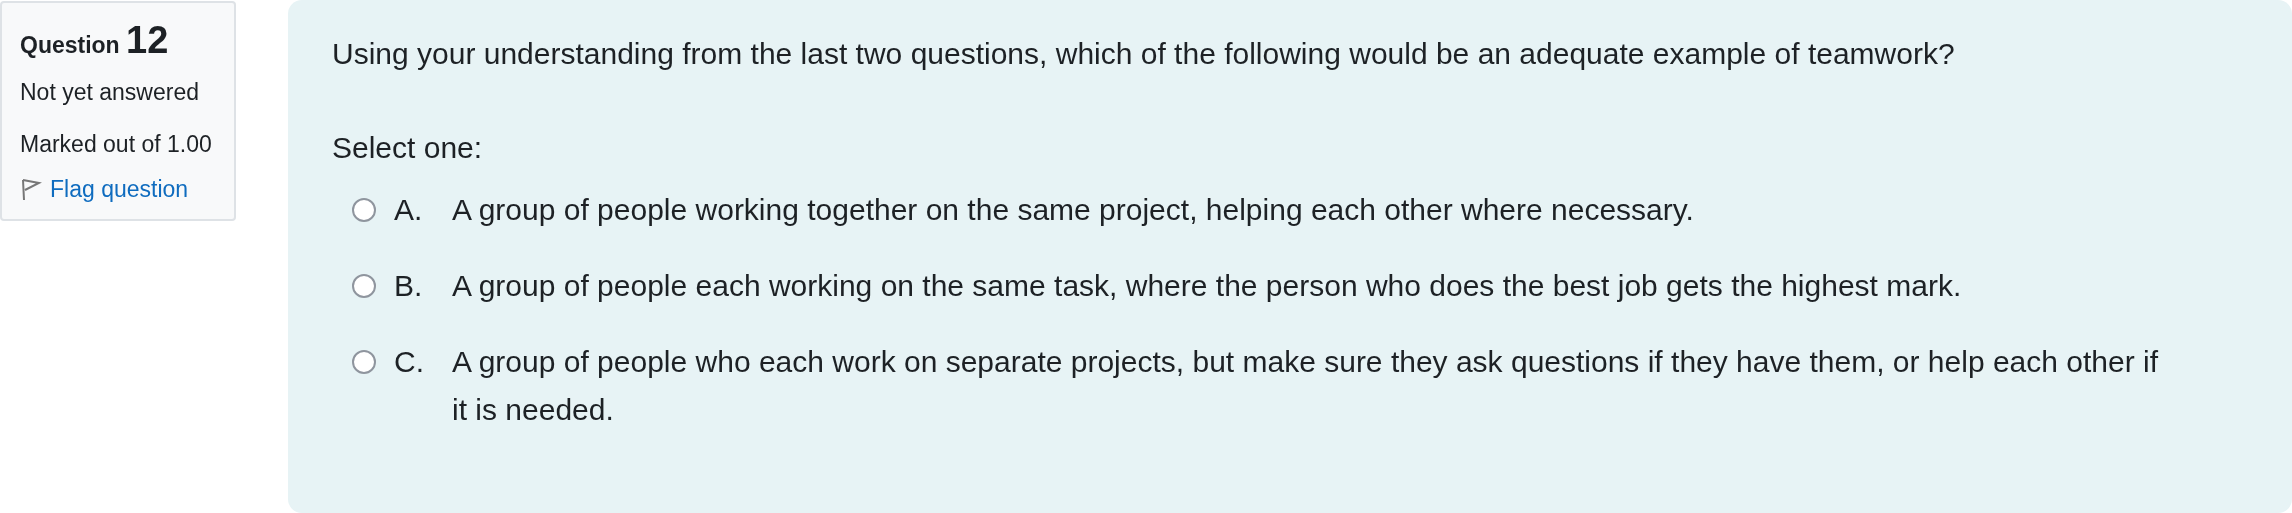  Describe the element at coordinates (95, 40) in the screenshot. I see `question-number: Question 12` at that location.